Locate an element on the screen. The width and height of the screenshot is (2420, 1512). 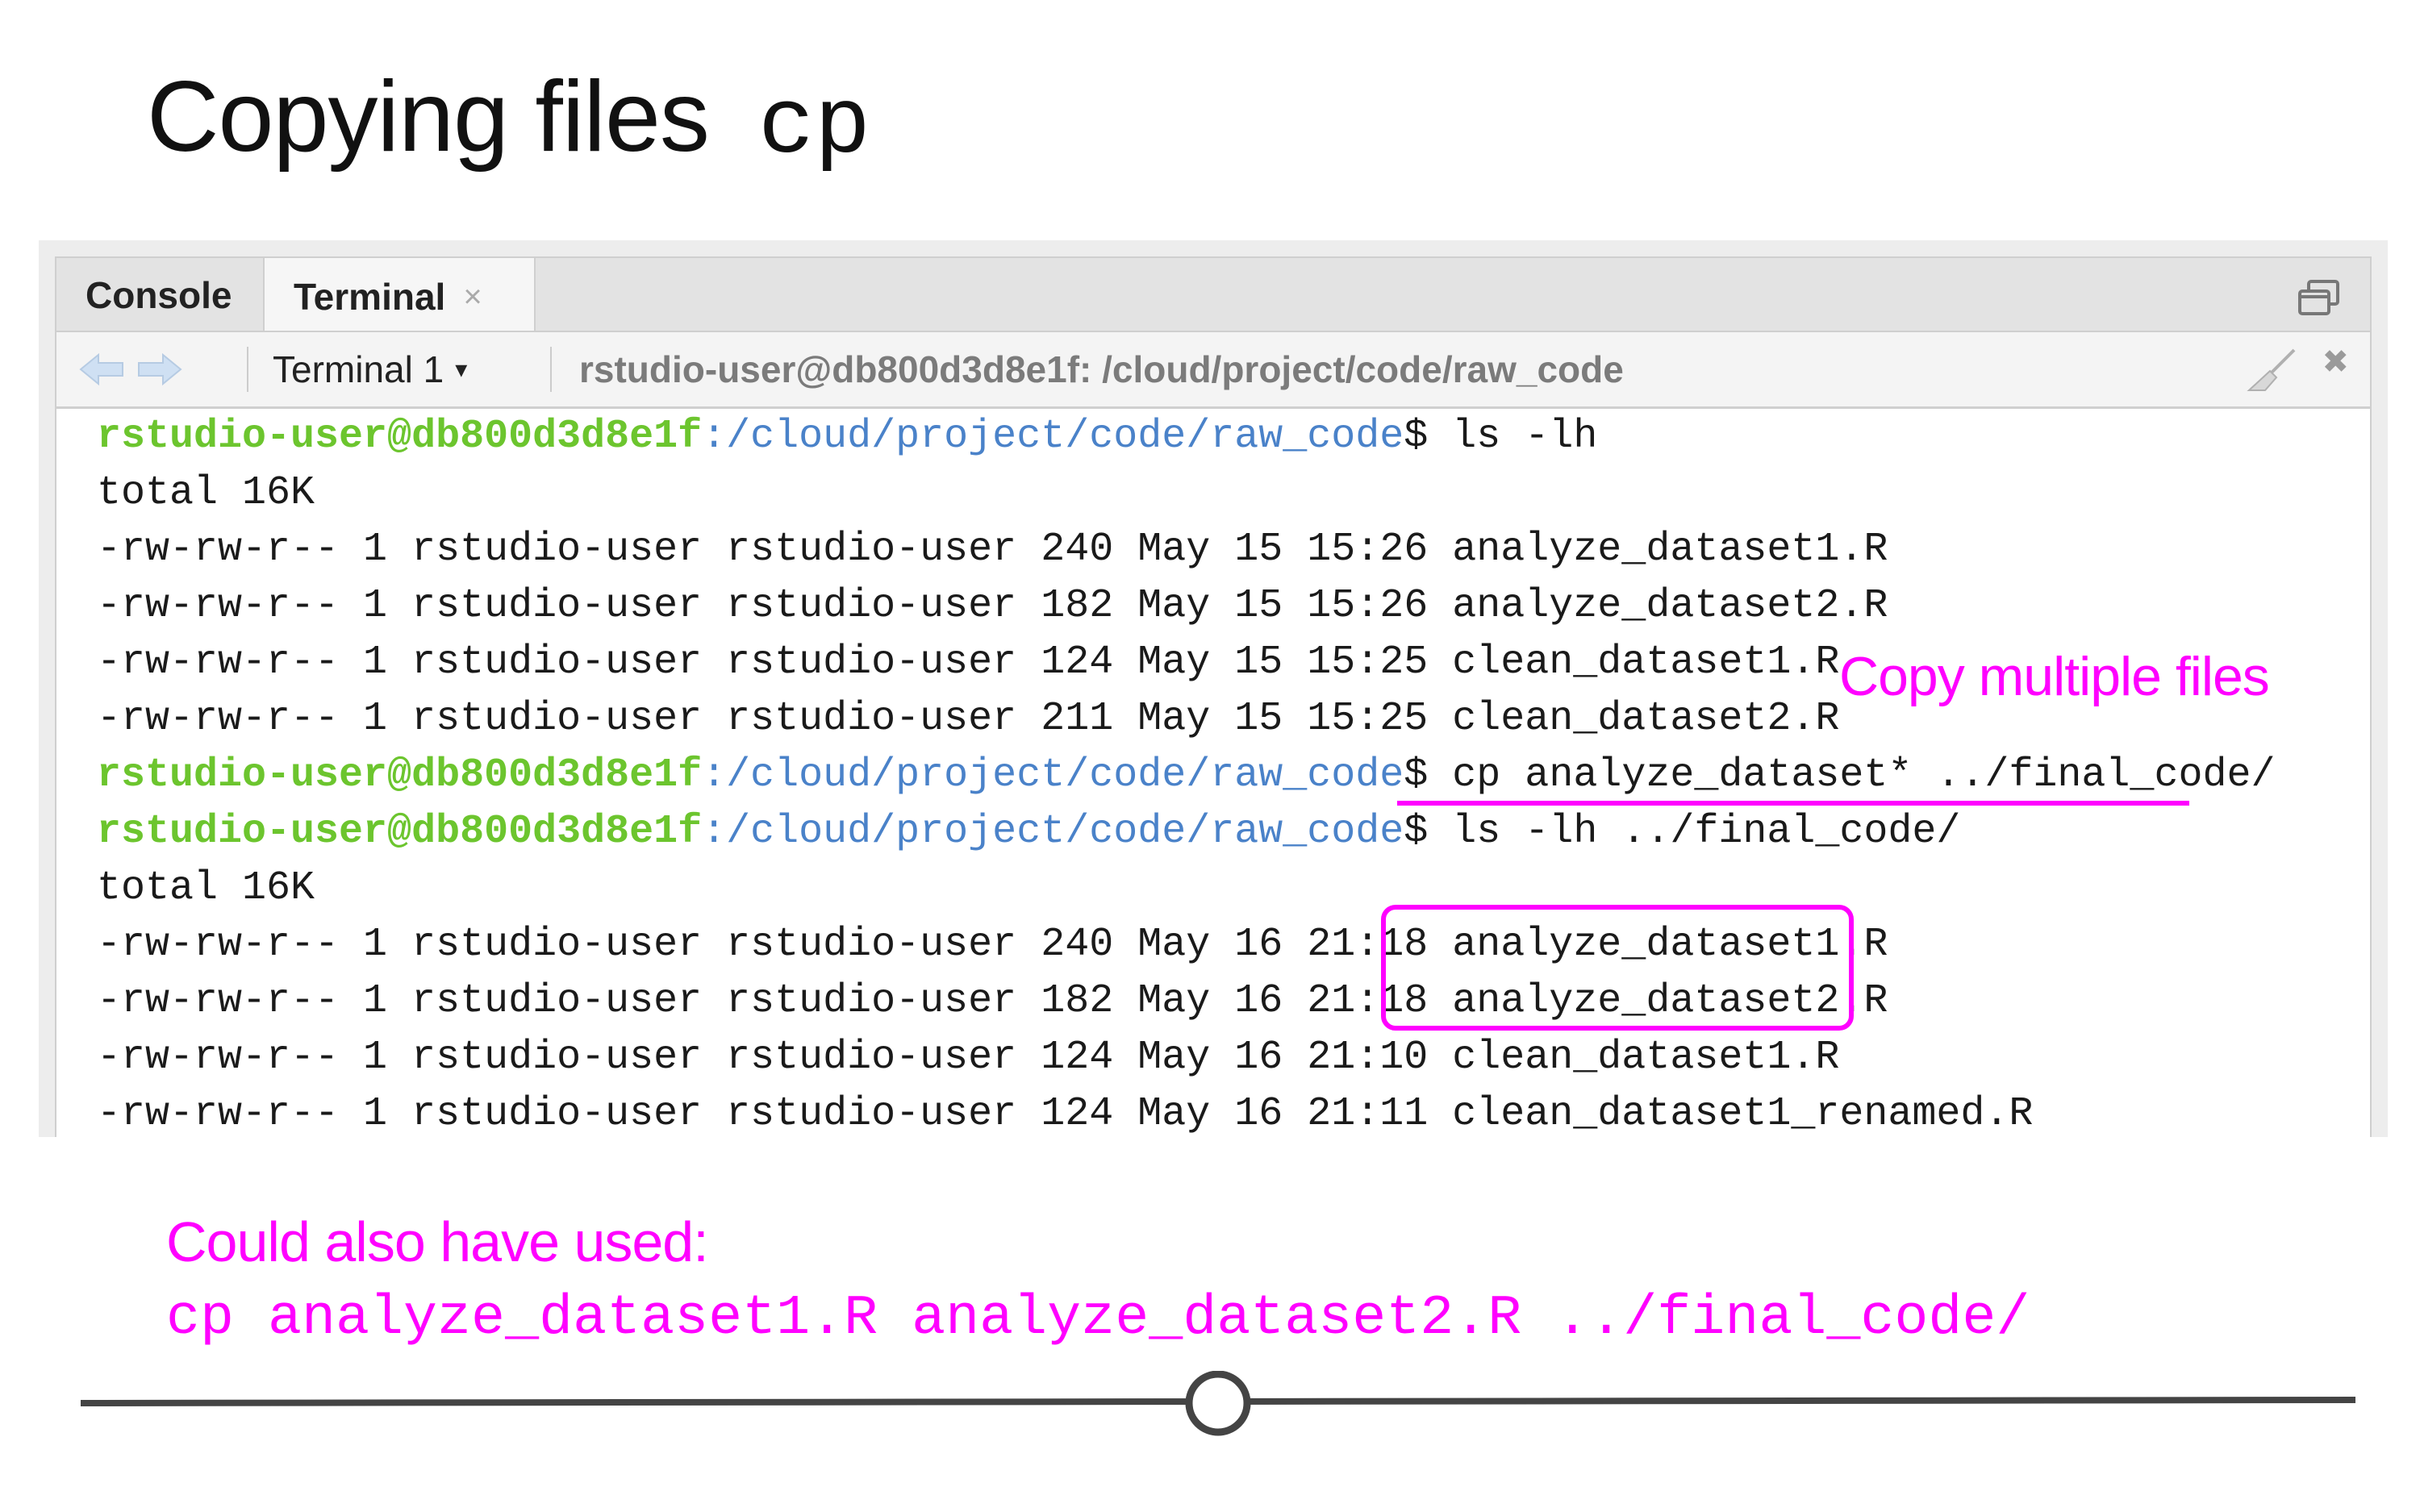
pane-tabbar: Console Terminal × is located at coordinates (1213, 295).